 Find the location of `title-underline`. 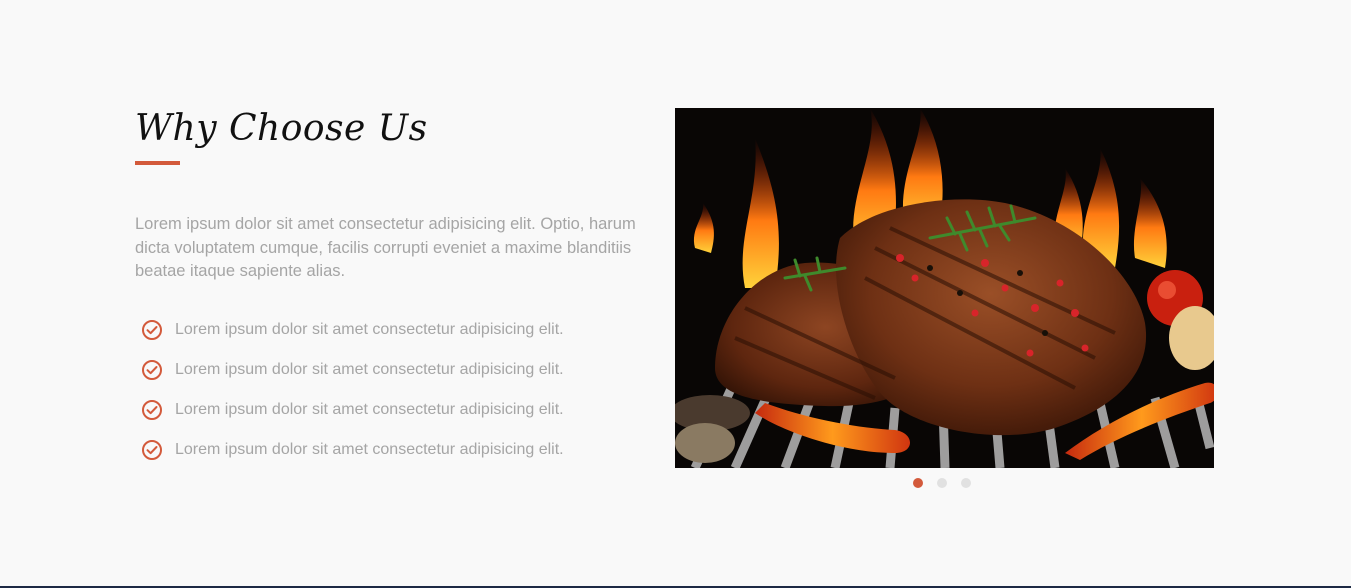

title-underline is located at coordinates (157, 163).